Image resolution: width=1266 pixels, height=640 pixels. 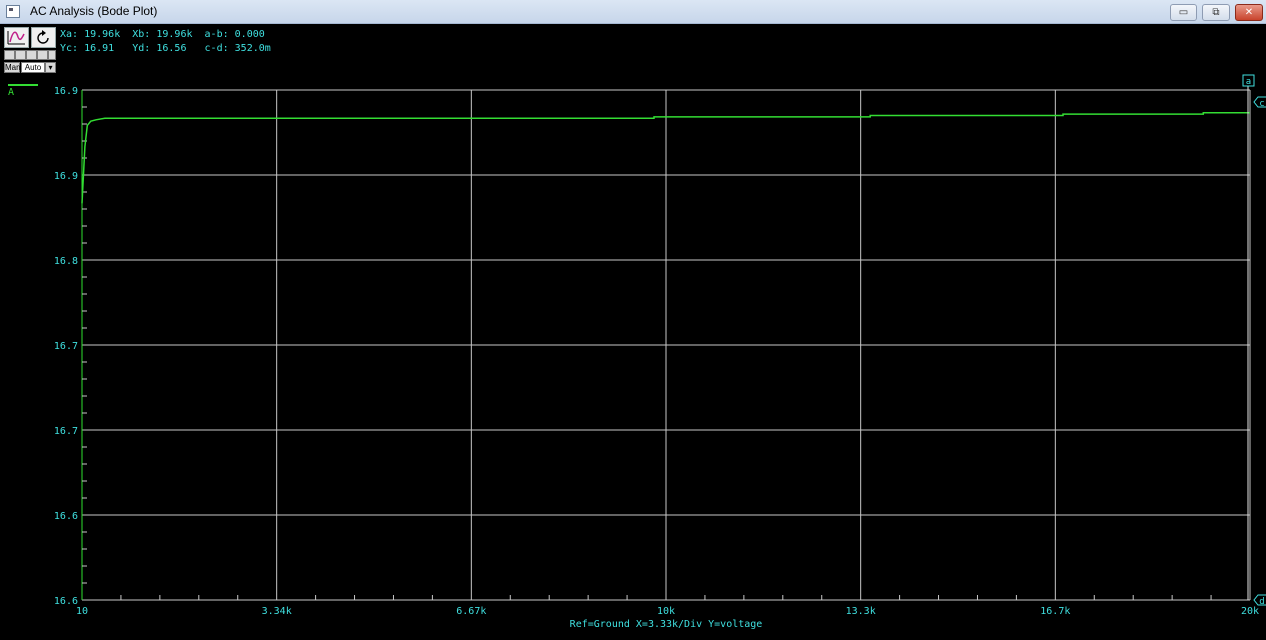 I want to click on y-tick-label: 16.8, so click(x=66, y=261).